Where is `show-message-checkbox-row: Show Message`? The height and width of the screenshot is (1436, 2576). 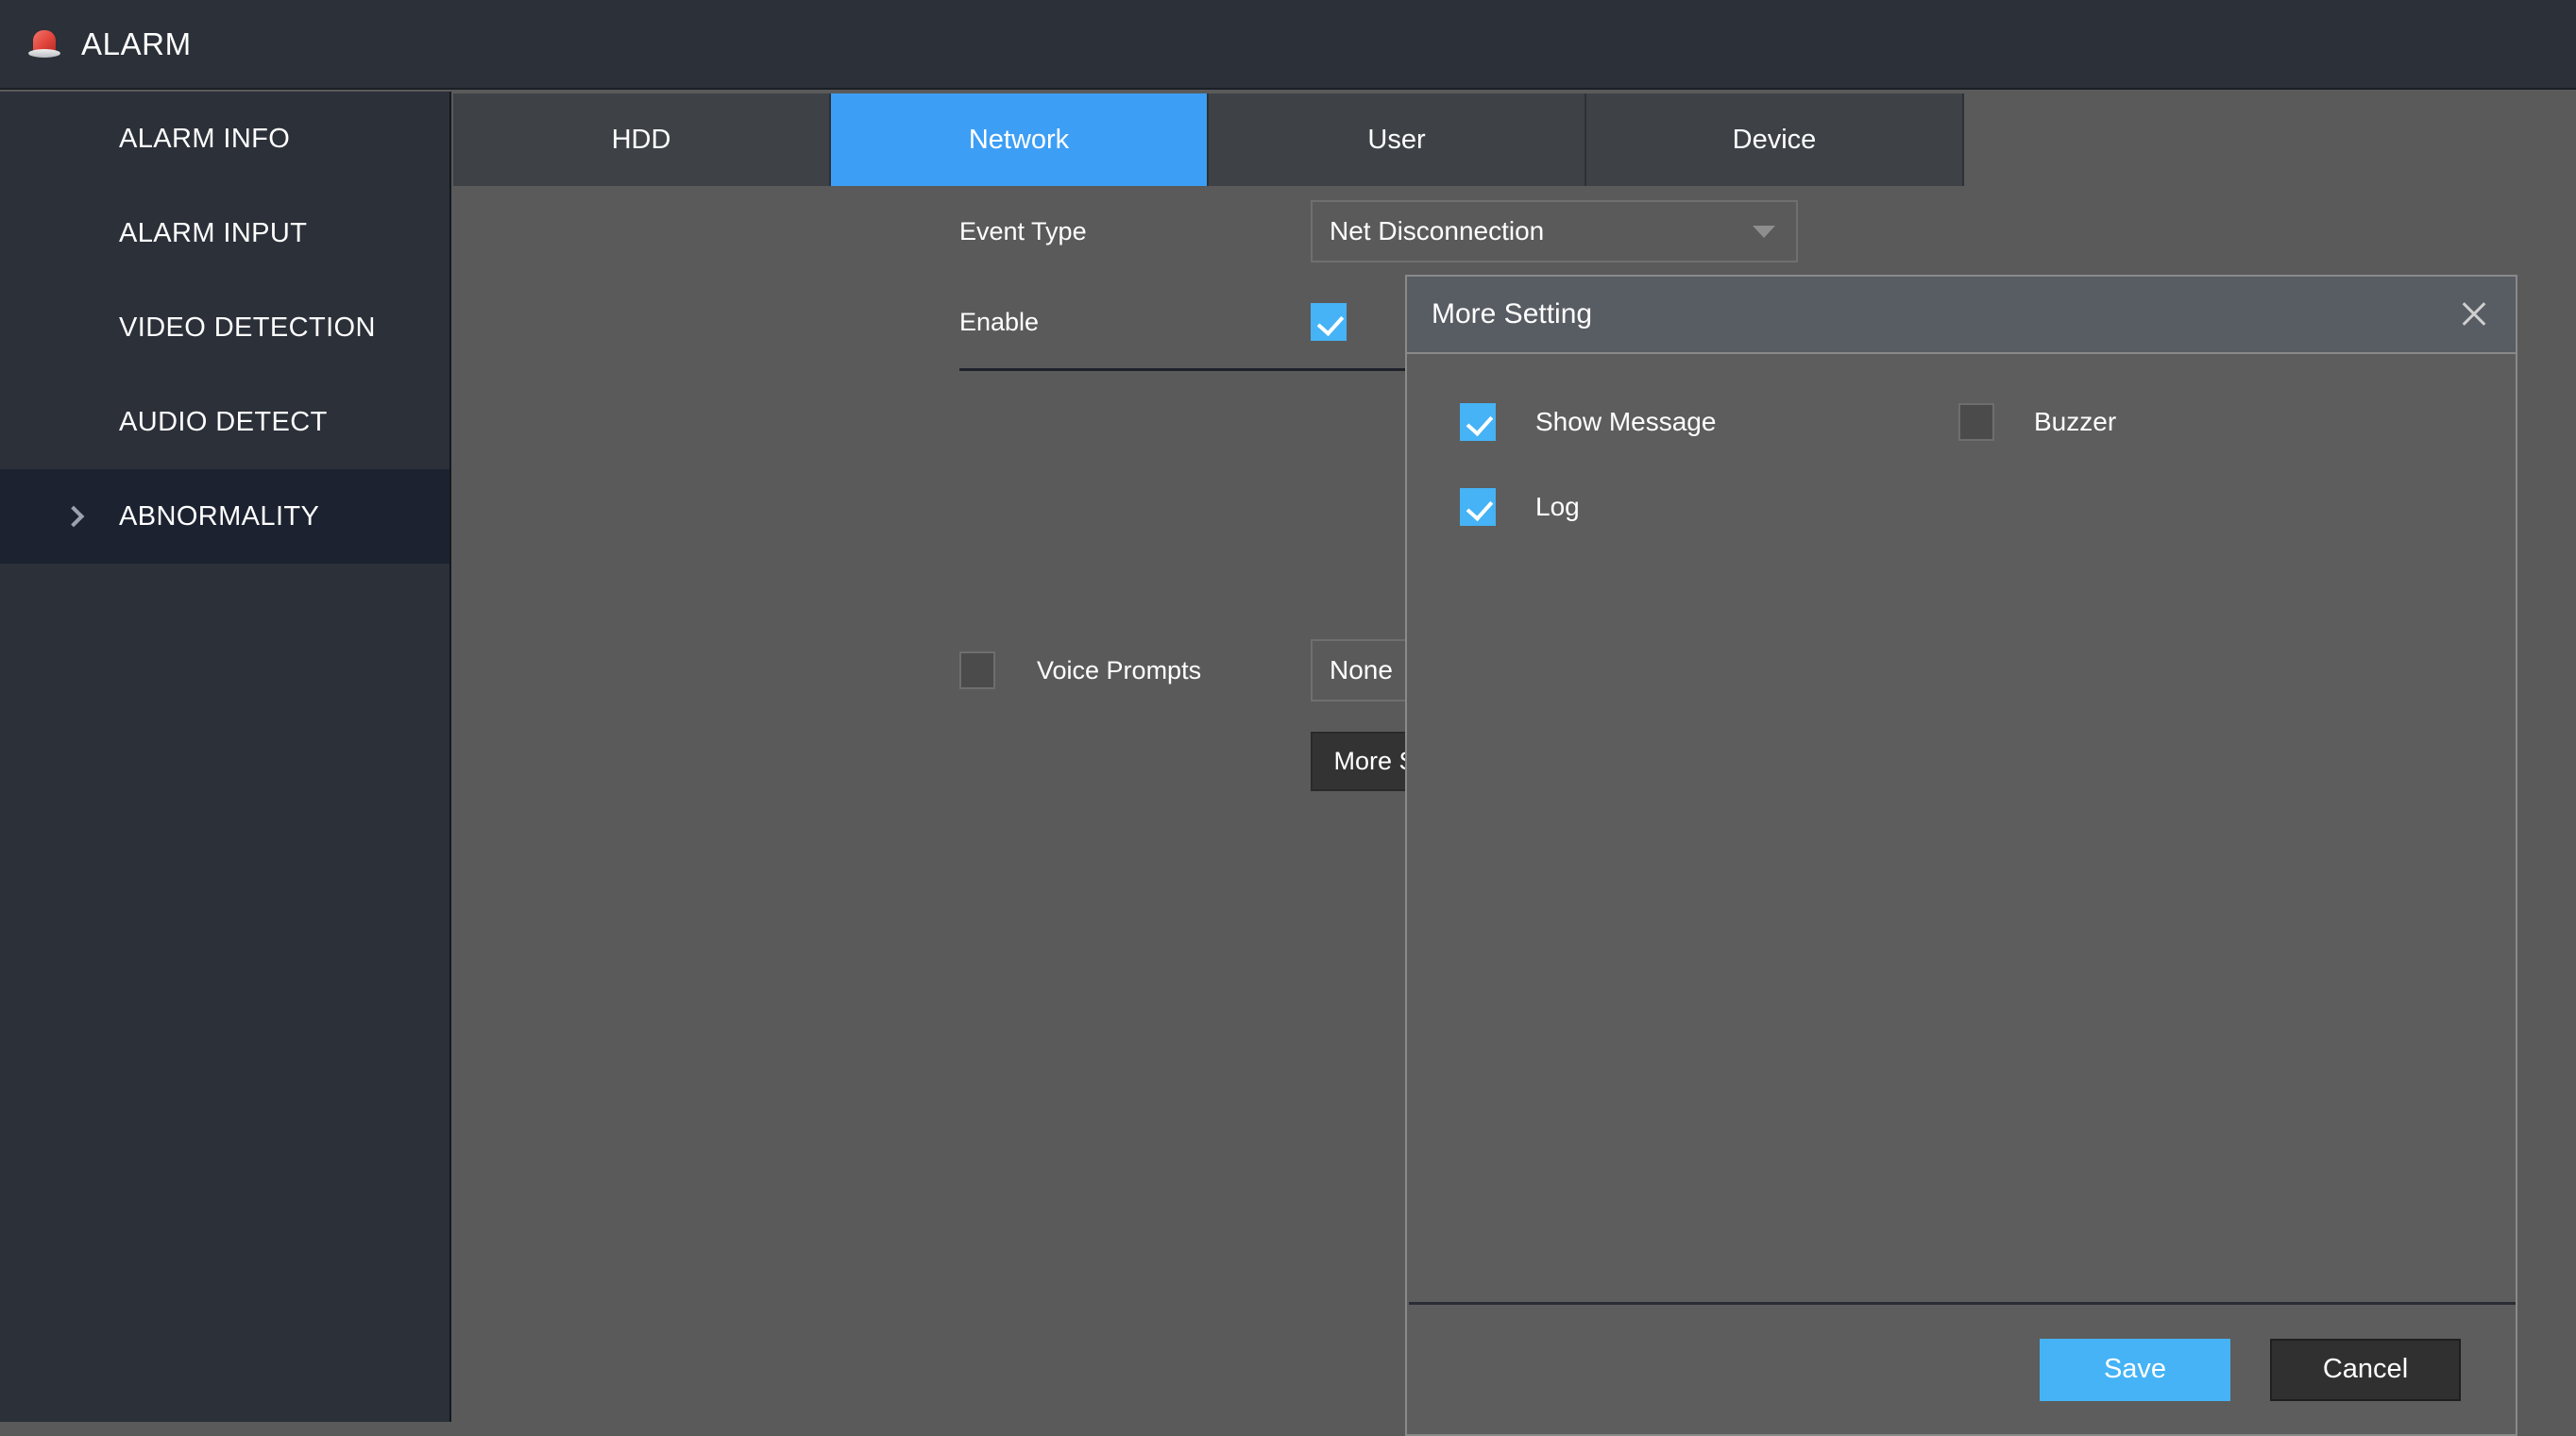
show-message-checkbox-row: Show Message is located at coordinates (1588, 422).